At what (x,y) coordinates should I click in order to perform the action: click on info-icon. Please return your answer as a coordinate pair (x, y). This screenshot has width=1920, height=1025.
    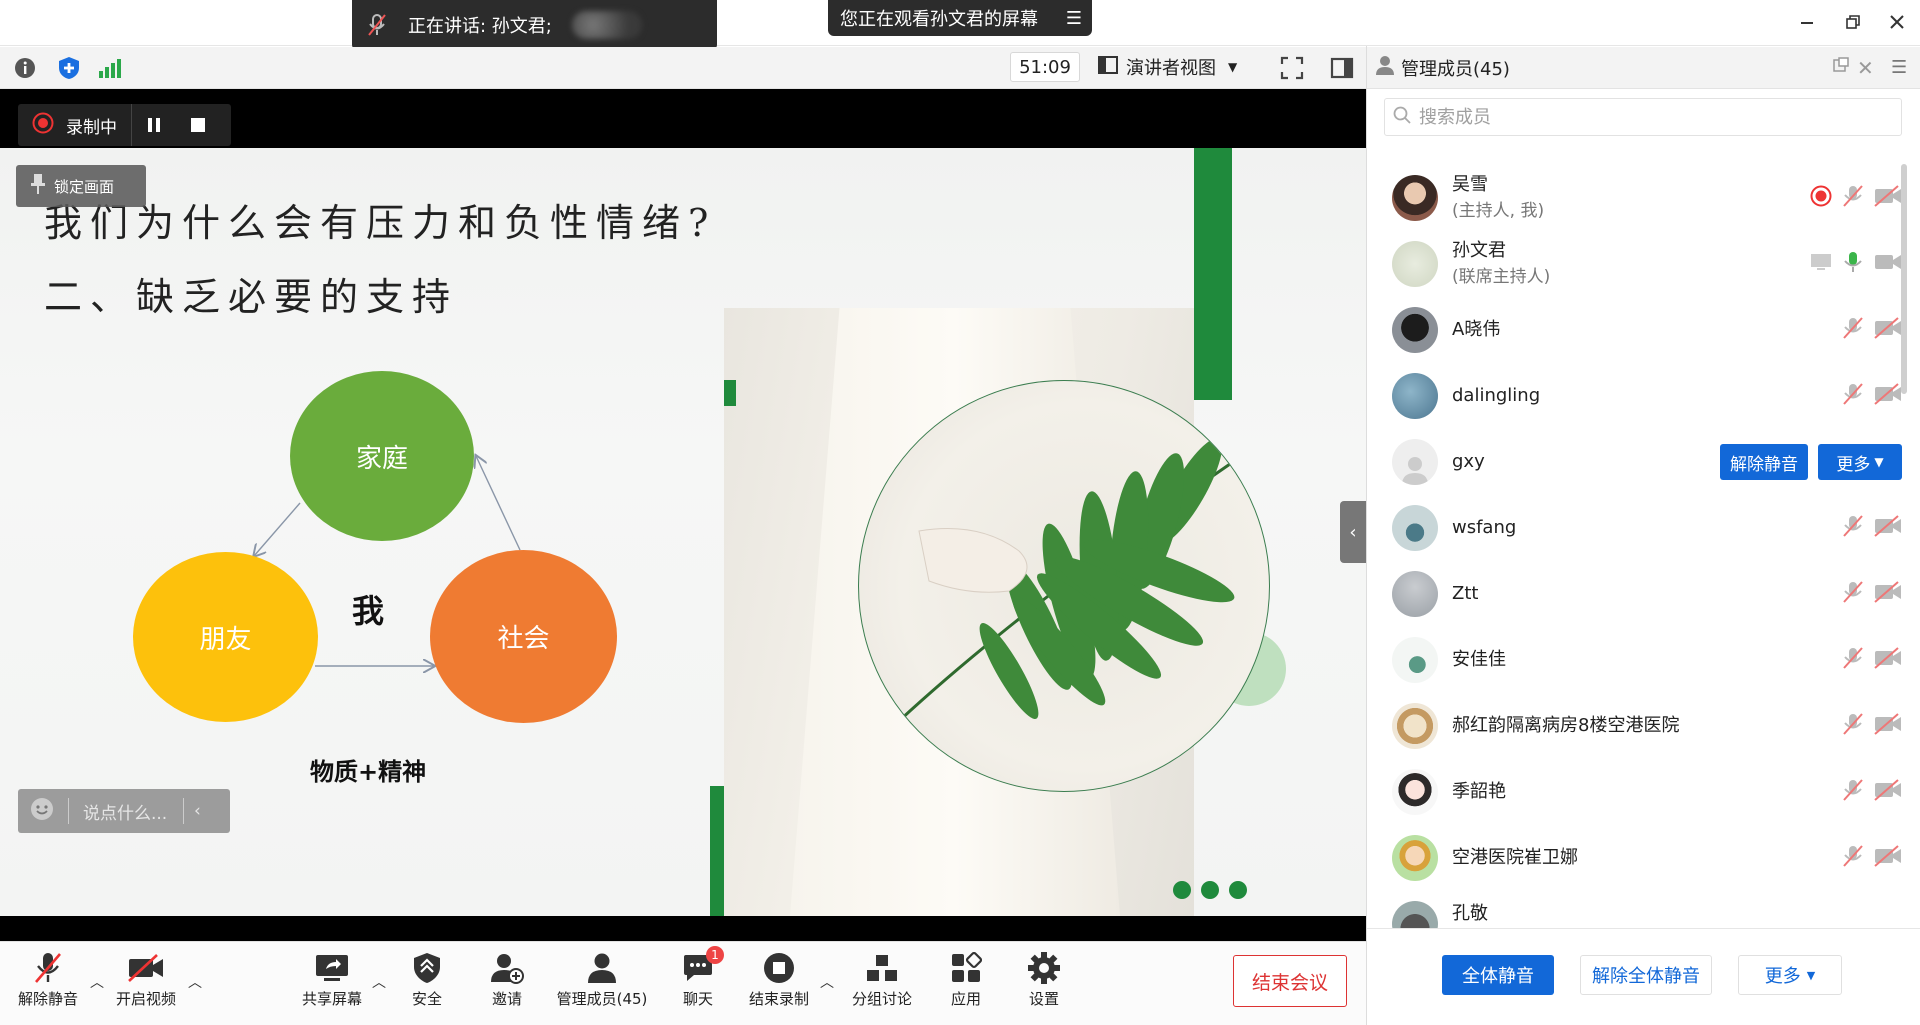
    Looking at the image, I should click on (25, 70).